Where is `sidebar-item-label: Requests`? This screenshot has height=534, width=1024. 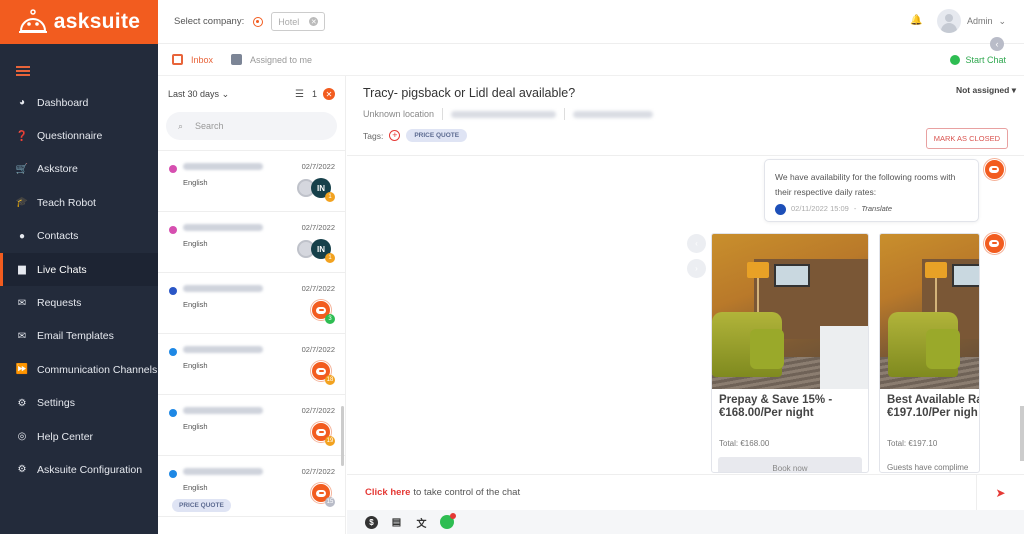 sidebar-item-label: Requests is located at coordinates (59, 303).